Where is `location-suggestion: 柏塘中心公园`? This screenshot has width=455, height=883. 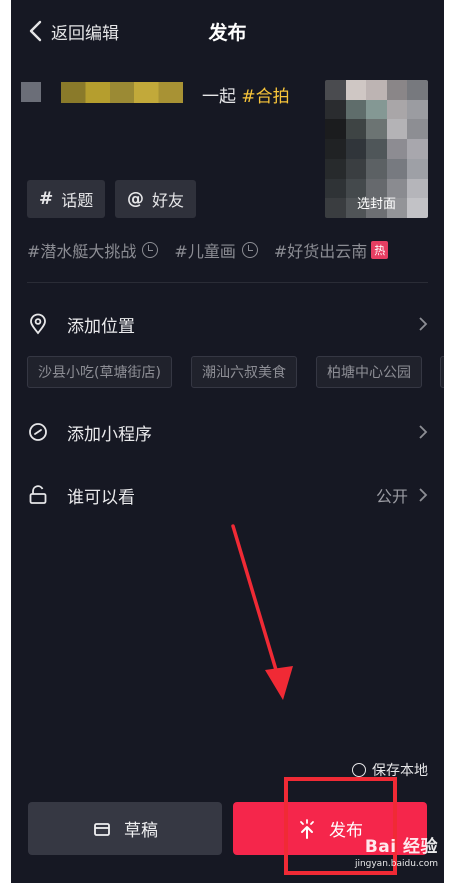
location-suggestion: 柏塘中心公园 is located at coordinates (369, 372).